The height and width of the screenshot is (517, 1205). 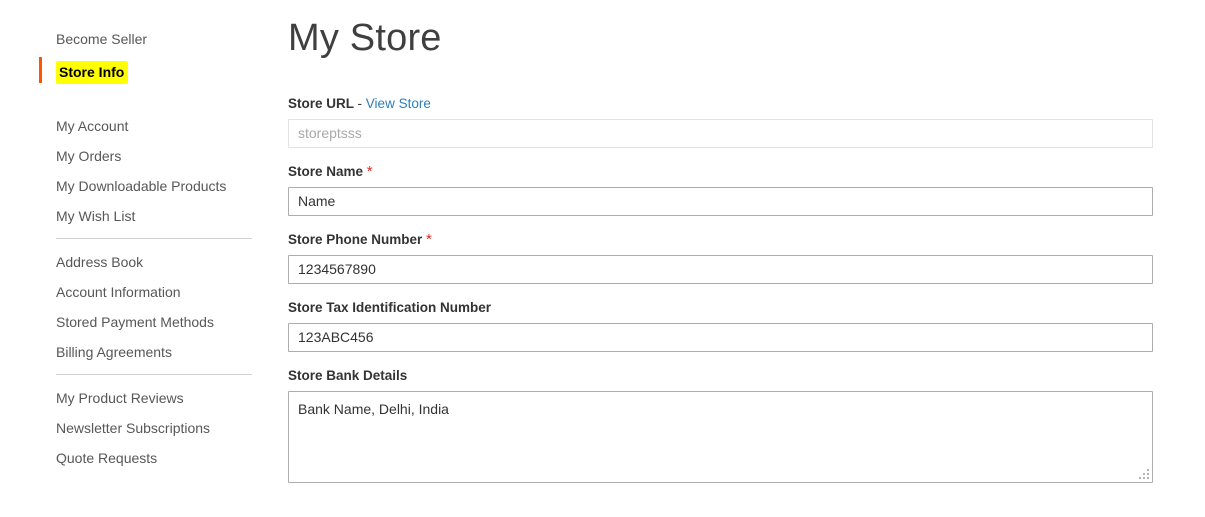 I want to click on sidebar-item-store-info: Store Info, so click(x=135, y=70).